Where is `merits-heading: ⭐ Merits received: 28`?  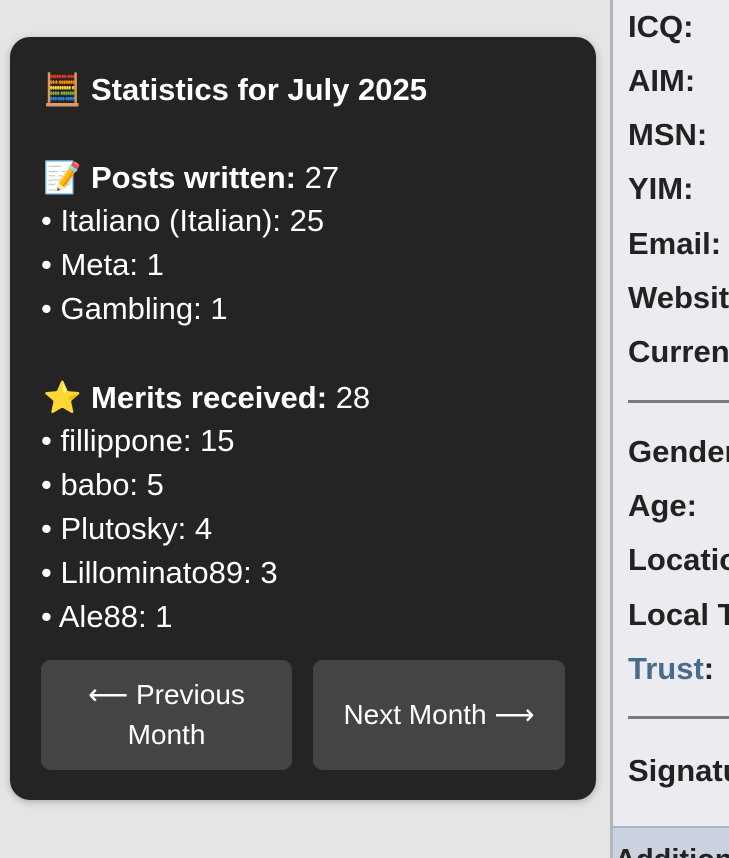 merits-heading: ⭐ Merits received: 28 is located at coordinates (206, 397).